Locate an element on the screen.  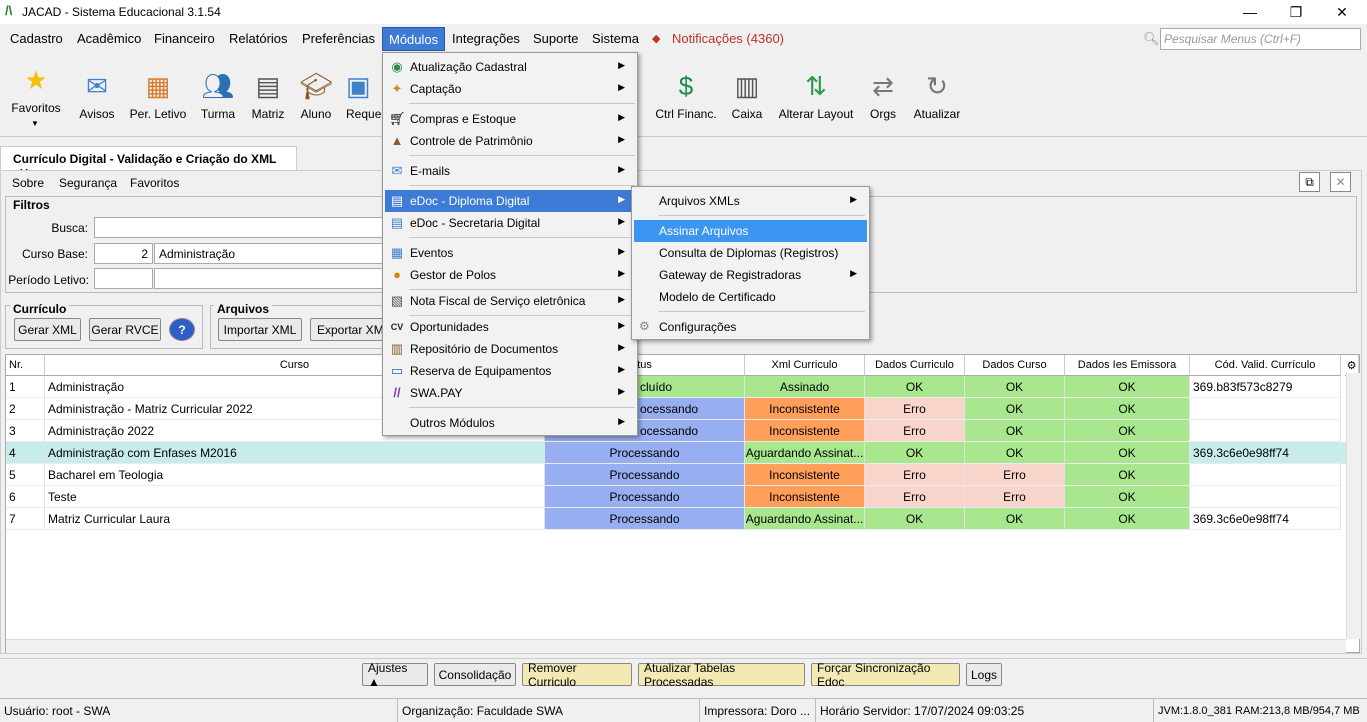
toolbar-matriz: ▤ Matriz is located at coordinates (268, 96).